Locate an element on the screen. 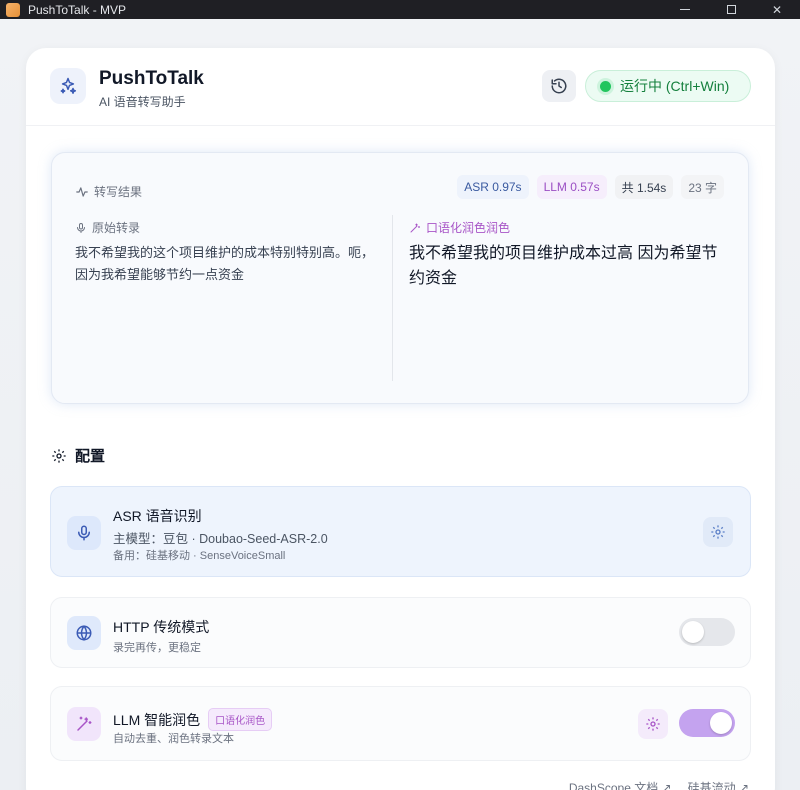 This screenshot has height=790, width=800. asr-title: ASR 语音识别 is located at coordinates (157, 516).